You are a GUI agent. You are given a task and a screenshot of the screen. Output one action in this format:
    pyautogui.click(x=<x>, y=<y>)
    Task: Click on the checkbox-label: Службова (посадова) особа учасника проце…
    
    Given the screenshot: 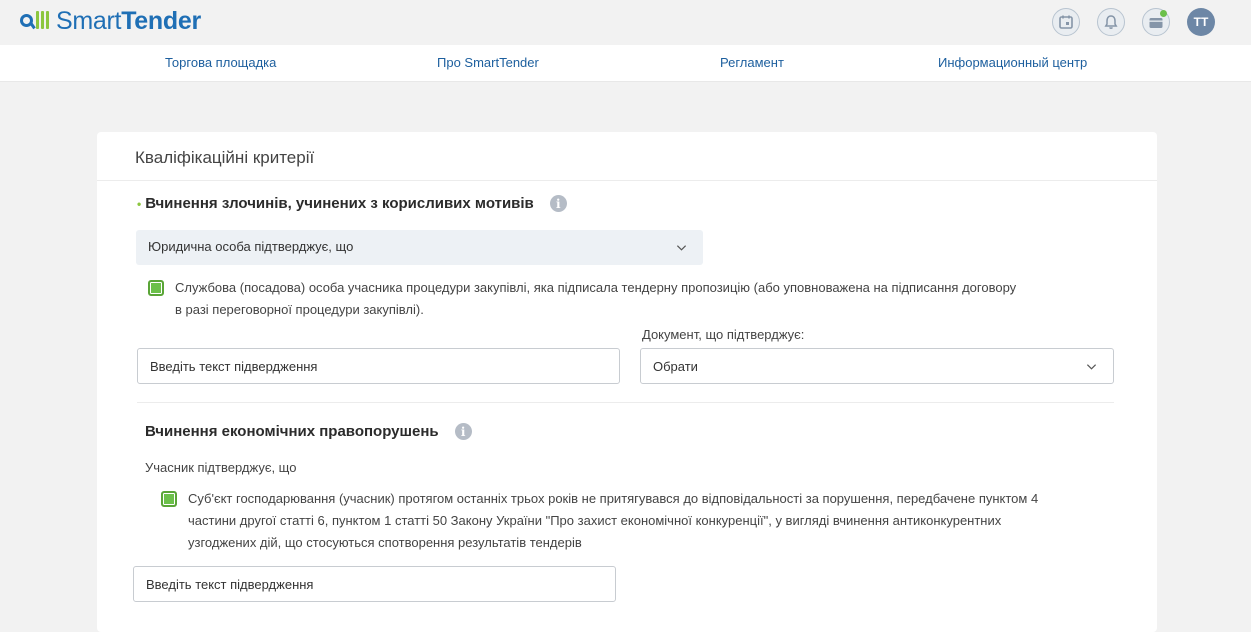 What is the action you would take?
    pyautogui.click(x=596, y=298)
    